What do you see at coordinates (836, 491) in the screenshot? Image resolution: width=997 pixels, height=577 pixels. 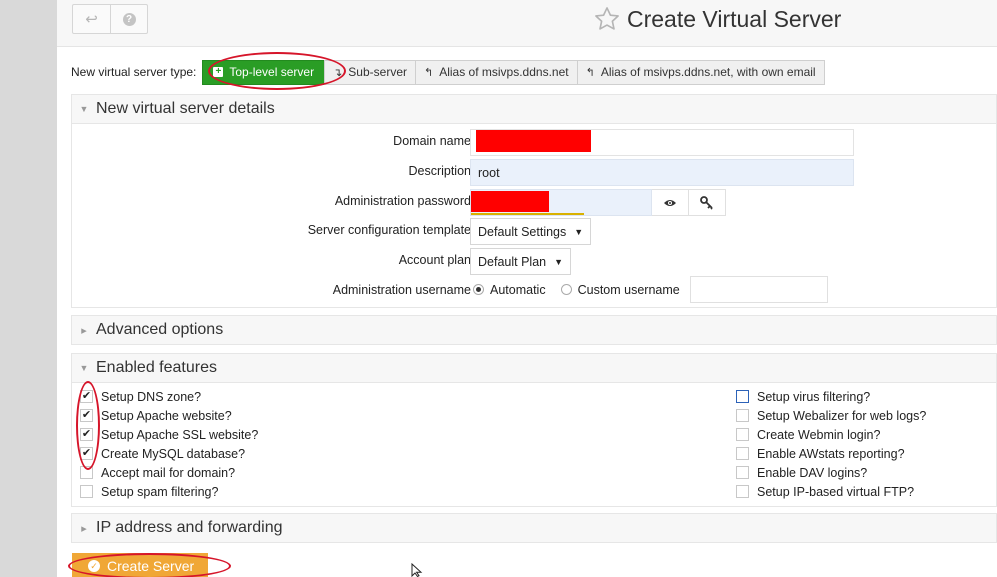 I see `feature-label: Setup IP-based virtual FTP?` at bounding box center [836, 491].